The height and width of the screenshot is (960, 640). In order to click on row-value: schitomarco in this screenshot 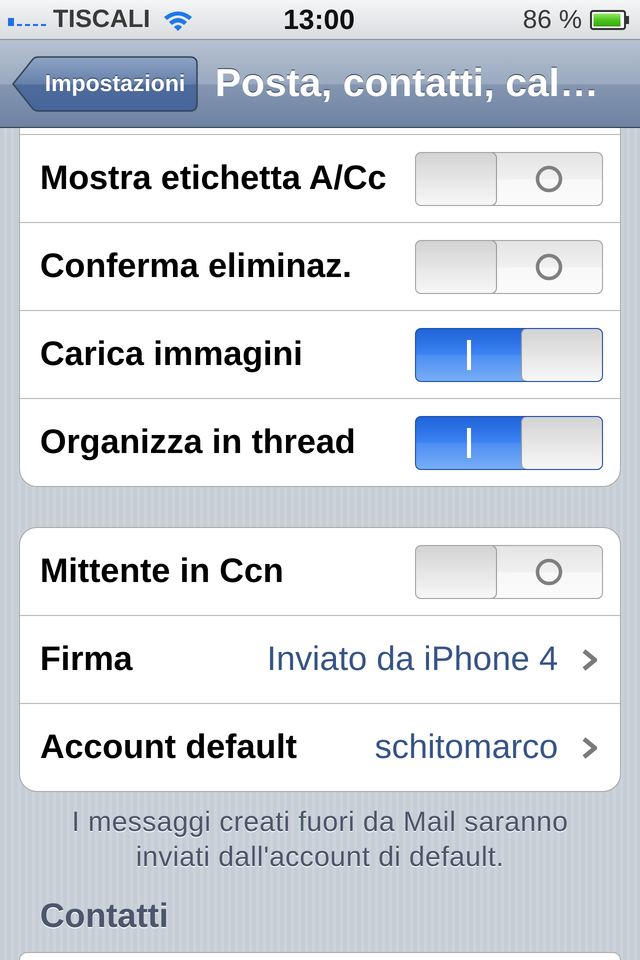, I will do `click(466, 747)`.